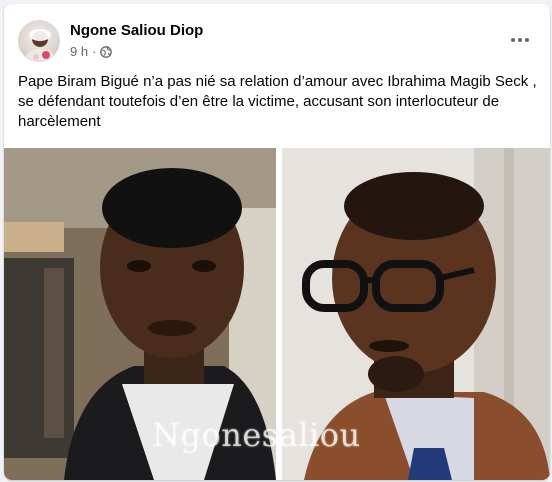 The height and width of the screenshot is (482, 552). Describe the element at coordinates (136, 30) in the screenshot. I see `author-name: Ngone Saliou Diop` at that location.